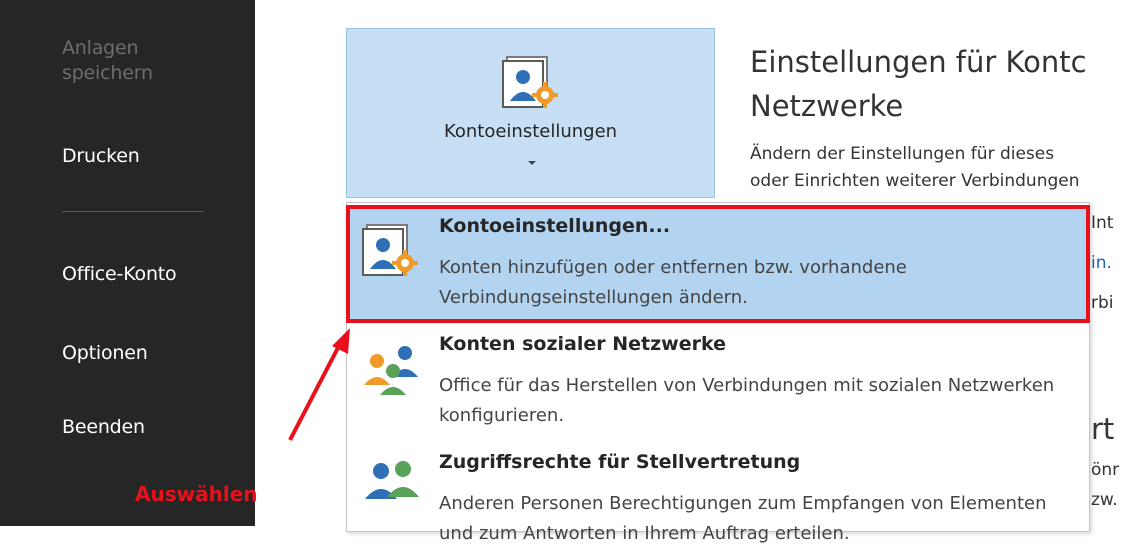 The image size is (1123, 549). I want to click on sidebar-item-exit: Beenden, so click(103, 427).